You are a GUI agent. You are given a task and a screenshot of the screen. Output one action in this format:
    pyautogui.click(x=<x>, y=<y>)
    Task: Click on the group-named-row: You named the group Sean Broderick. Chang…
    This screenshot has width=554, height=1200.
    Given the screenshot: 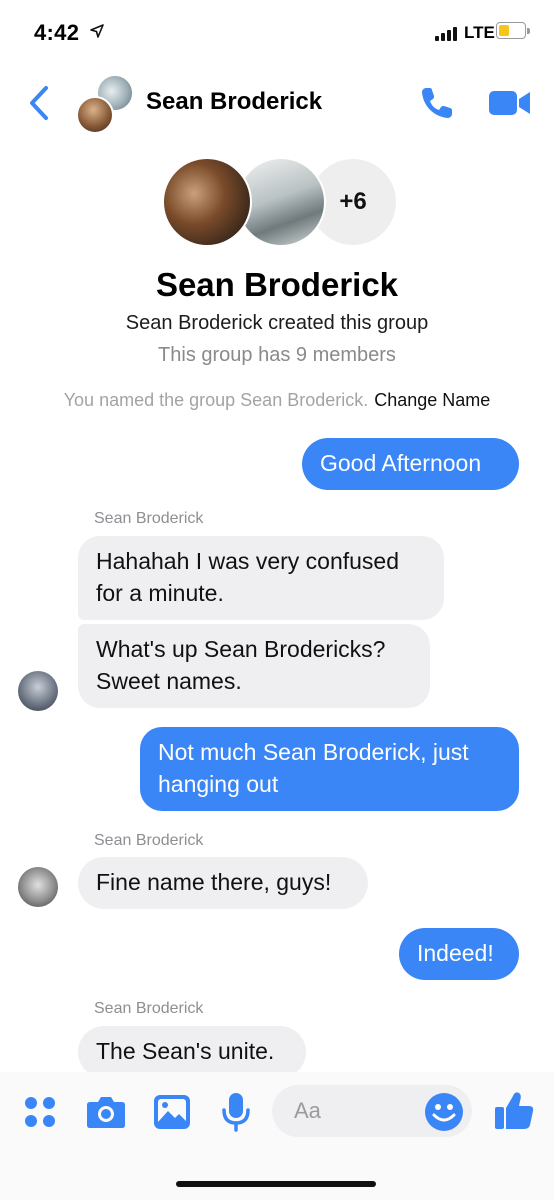 What is the action you would take?
    pyautogui.click(x=277, y=400)
    